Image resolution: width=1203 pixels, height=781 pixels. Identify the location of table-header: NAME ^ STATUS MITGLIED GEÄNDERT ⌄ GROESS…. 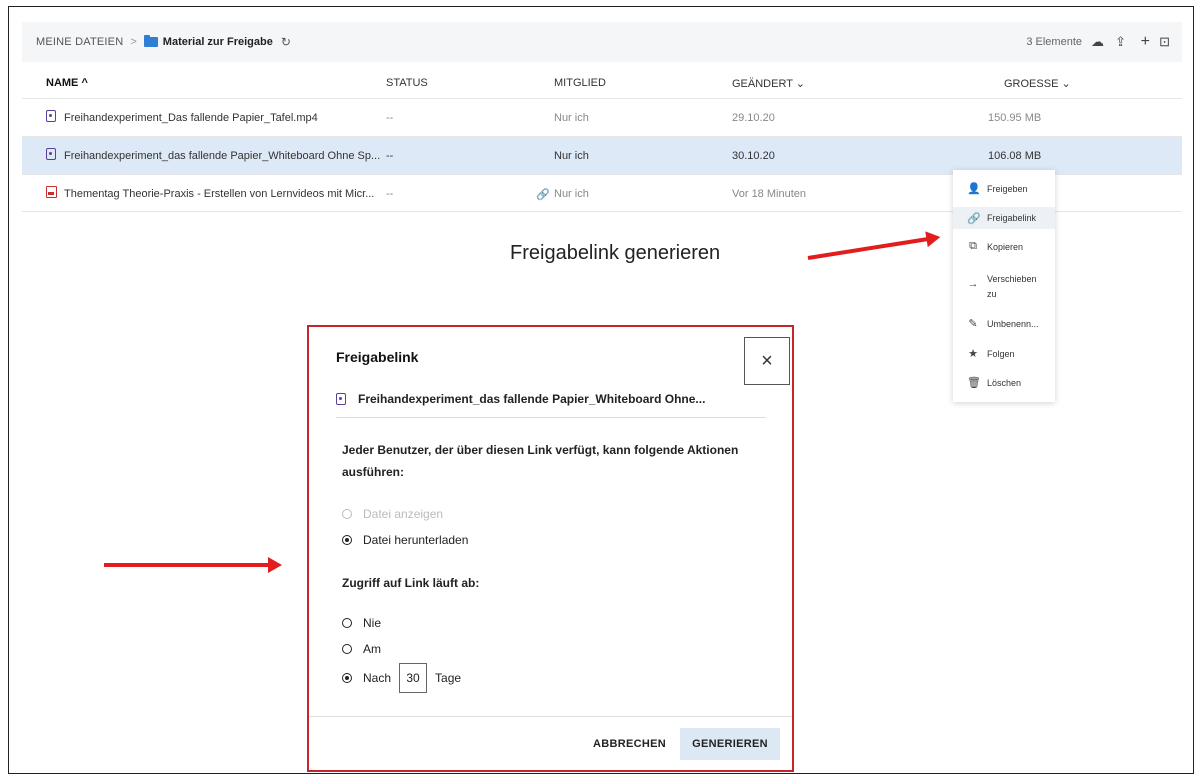
(602, 82).